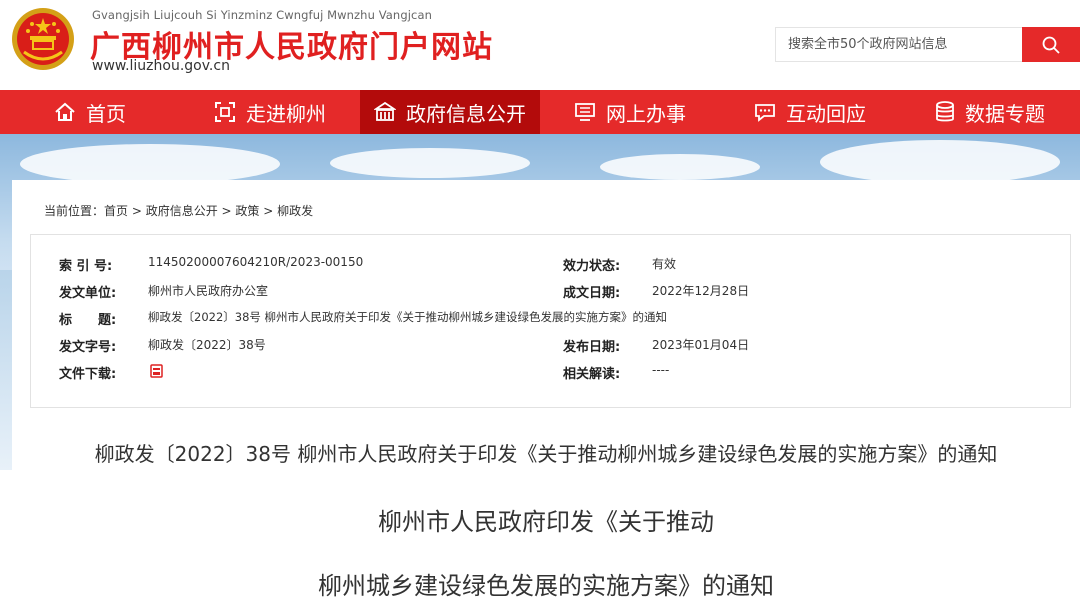 The width and height of the screenshot is (1080, 614). I want to click on site-url: www.liuzhou.gov.cn, so click(161, 66).